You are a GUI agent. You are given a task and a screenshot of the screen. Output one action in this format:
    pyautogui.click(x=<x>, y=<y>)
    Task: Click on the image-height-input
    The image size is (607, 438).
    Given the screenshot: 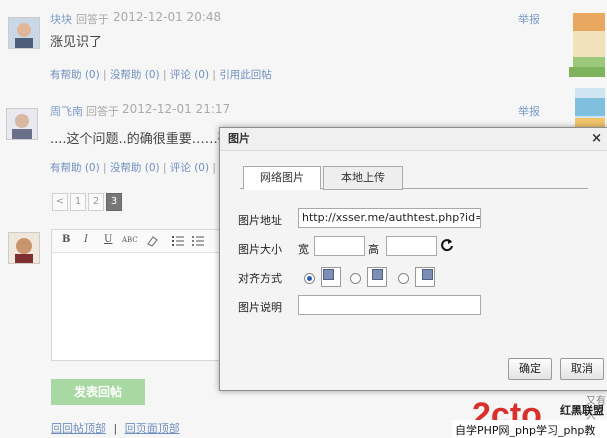 What is the action you would take?
    pyautogui.click(x=411, y=246)
    